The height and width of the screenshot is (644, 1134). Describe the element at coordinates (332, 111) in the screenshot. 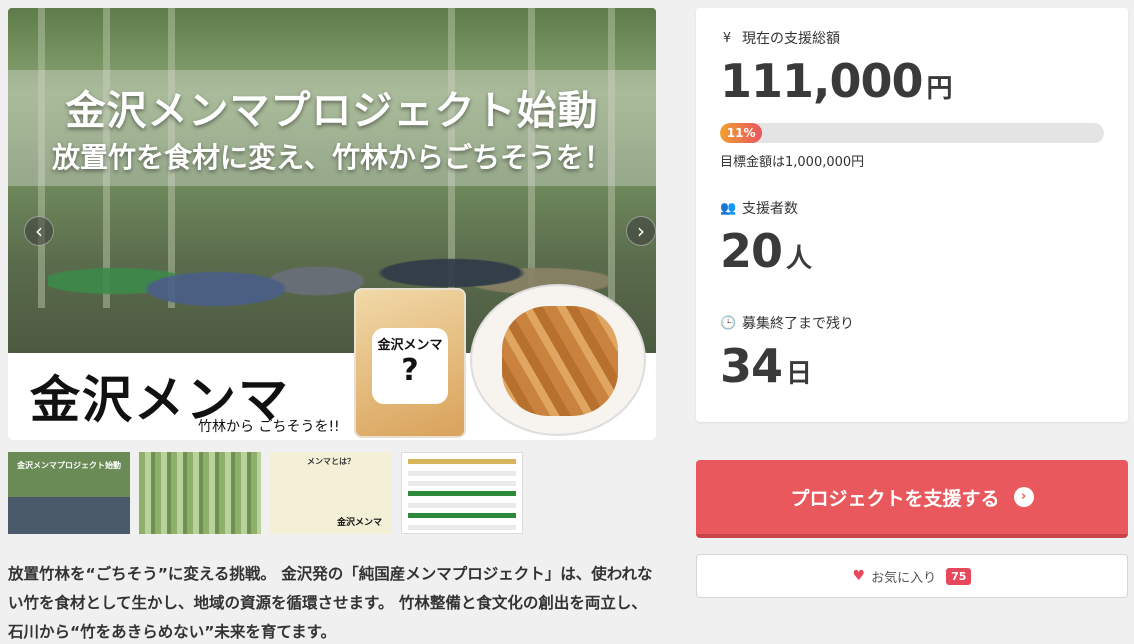

I see `hero-title: 金沢メンマプロジェクト始動` at that location.